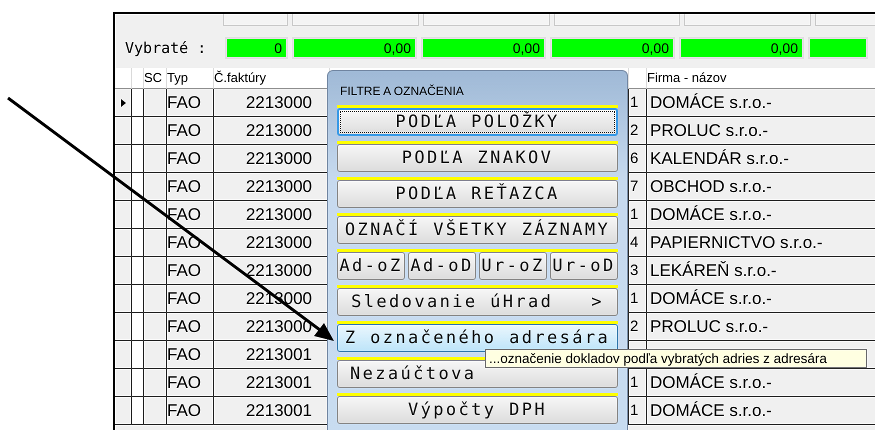 The image size is (875, 430). What do you see at coordinates (838, 48) in the screenshot?
I see `total-field` at bounding box center [838, 48].